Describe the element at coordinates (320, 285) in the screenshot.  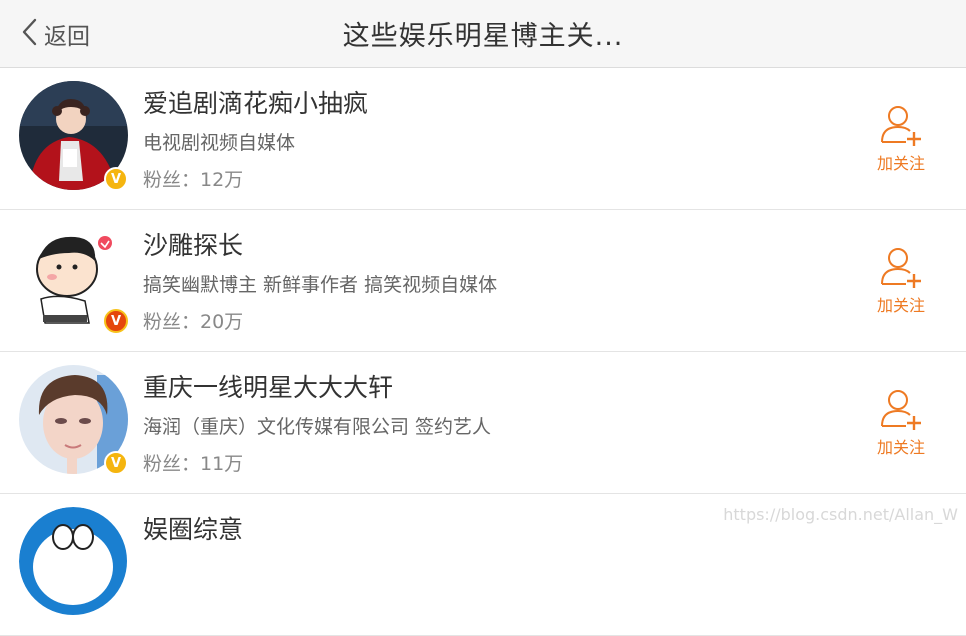
I see `user-description: 搞笑幽默博主 新鲜事作者 搞笑视频自媒体` at that location.